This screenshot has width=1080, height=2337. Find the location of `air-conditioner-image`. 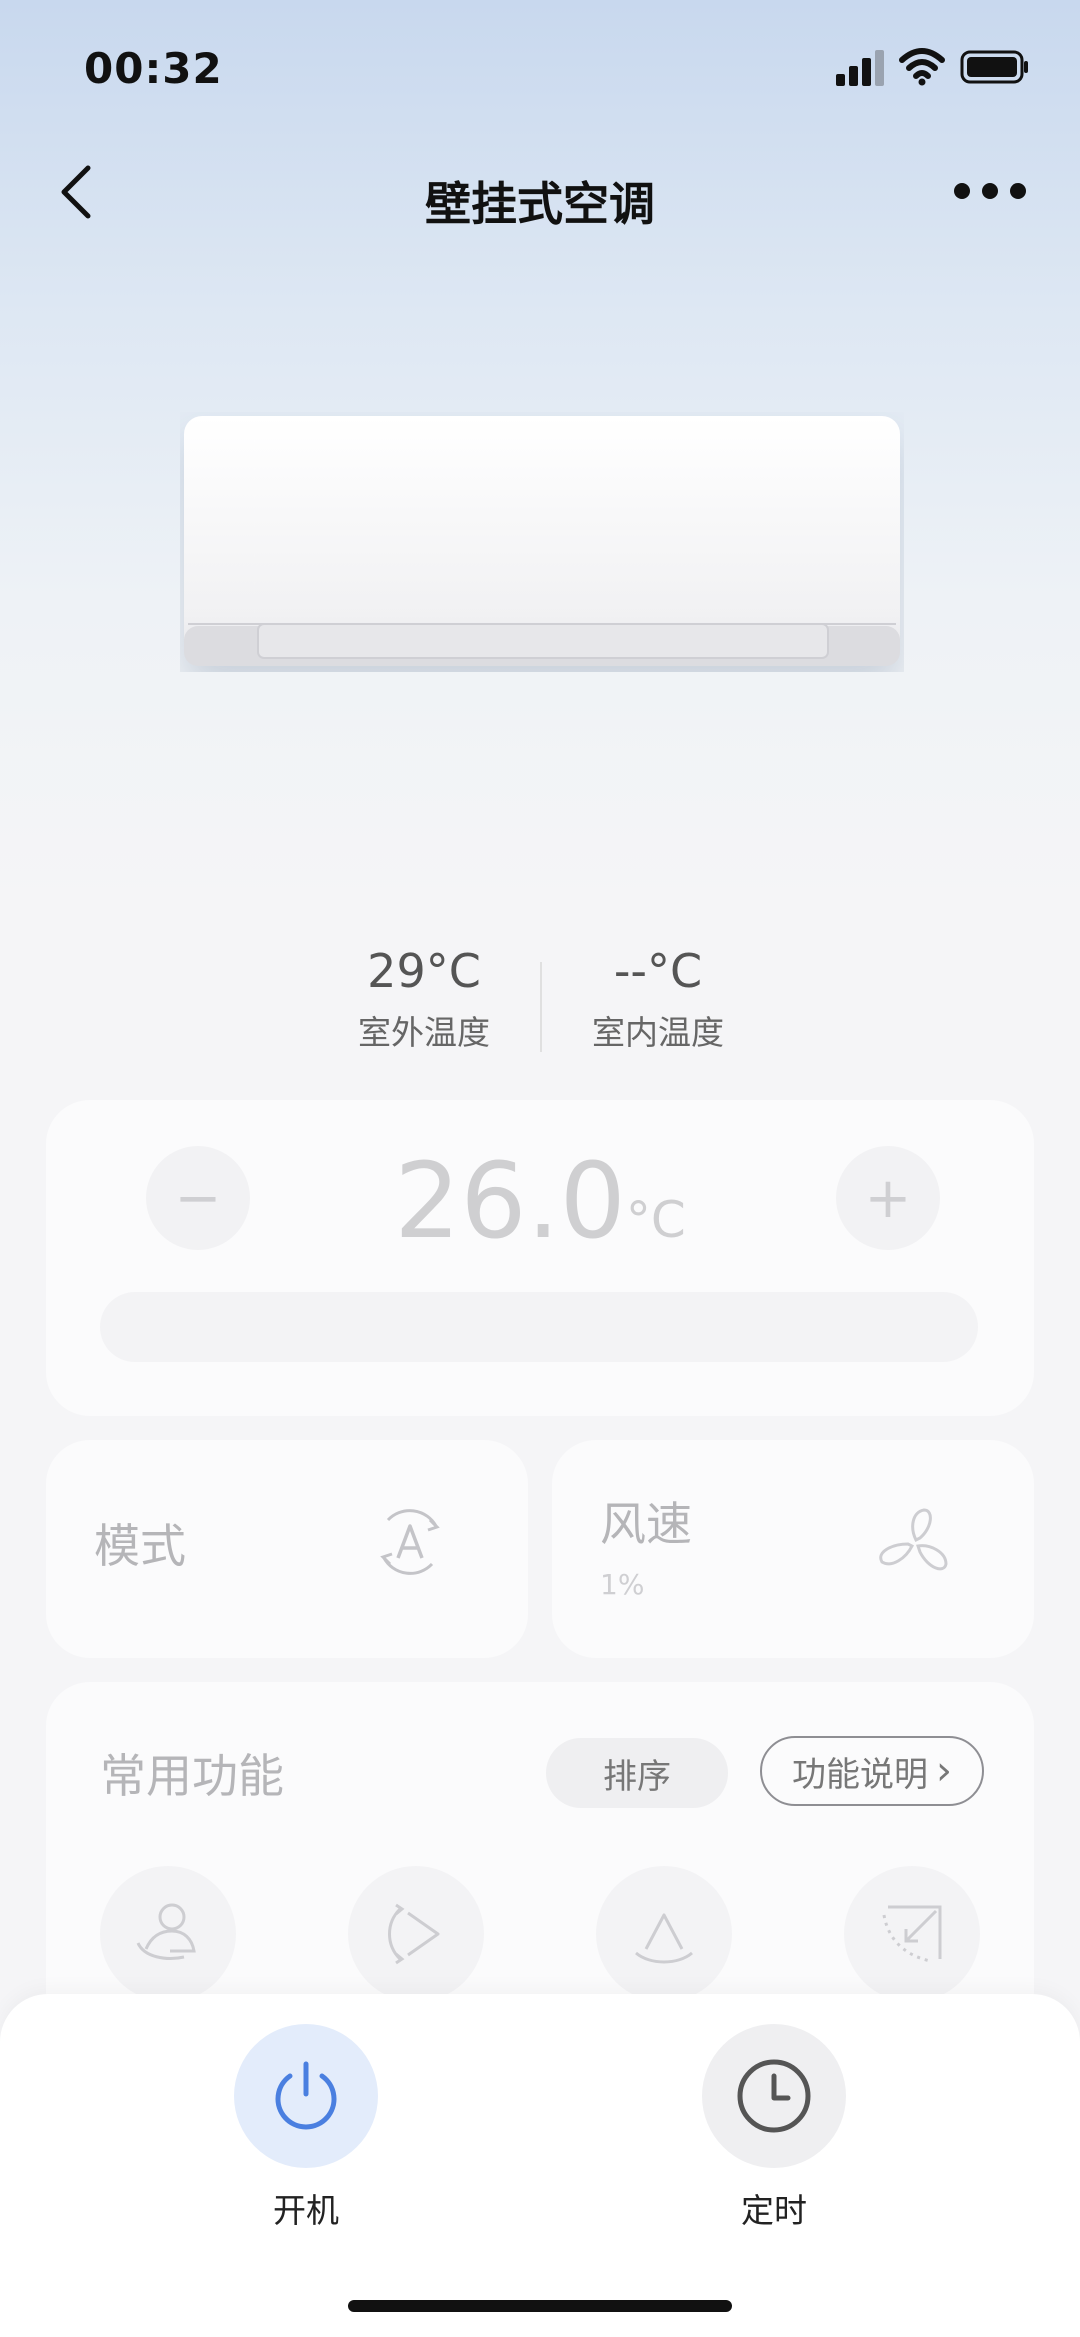

air-conditioner-image is located at coordinates (542, 541).